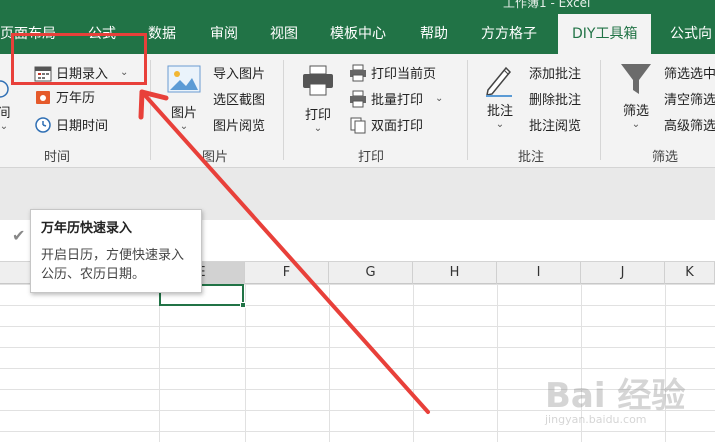  What do you see at coordinates (615, 396) in the screenshot?
I see `watermark-main: Bai 经验` at bounding box center [615, 396].